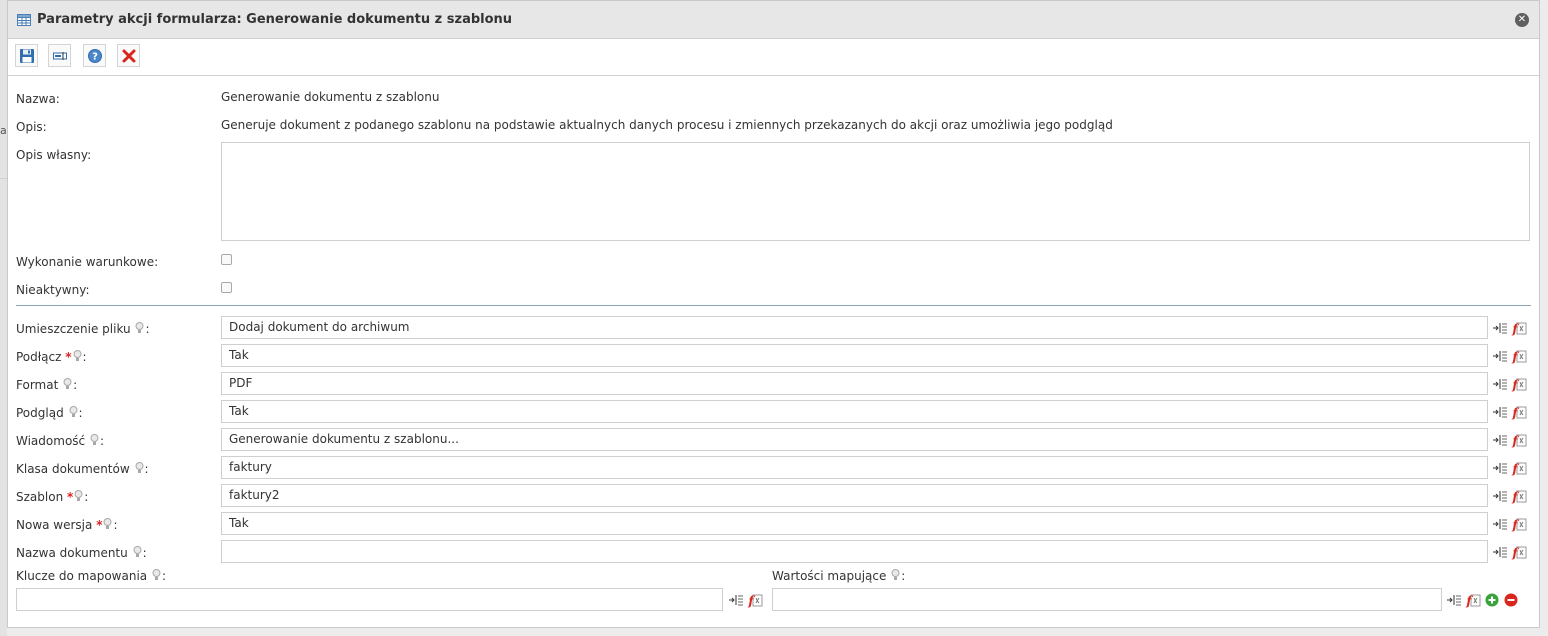 The image size is (1548, 636). What do you see at coordinates (854, 495) in the screenshot?
I see `param-input: faktury2` at bounding box center [854, 495].